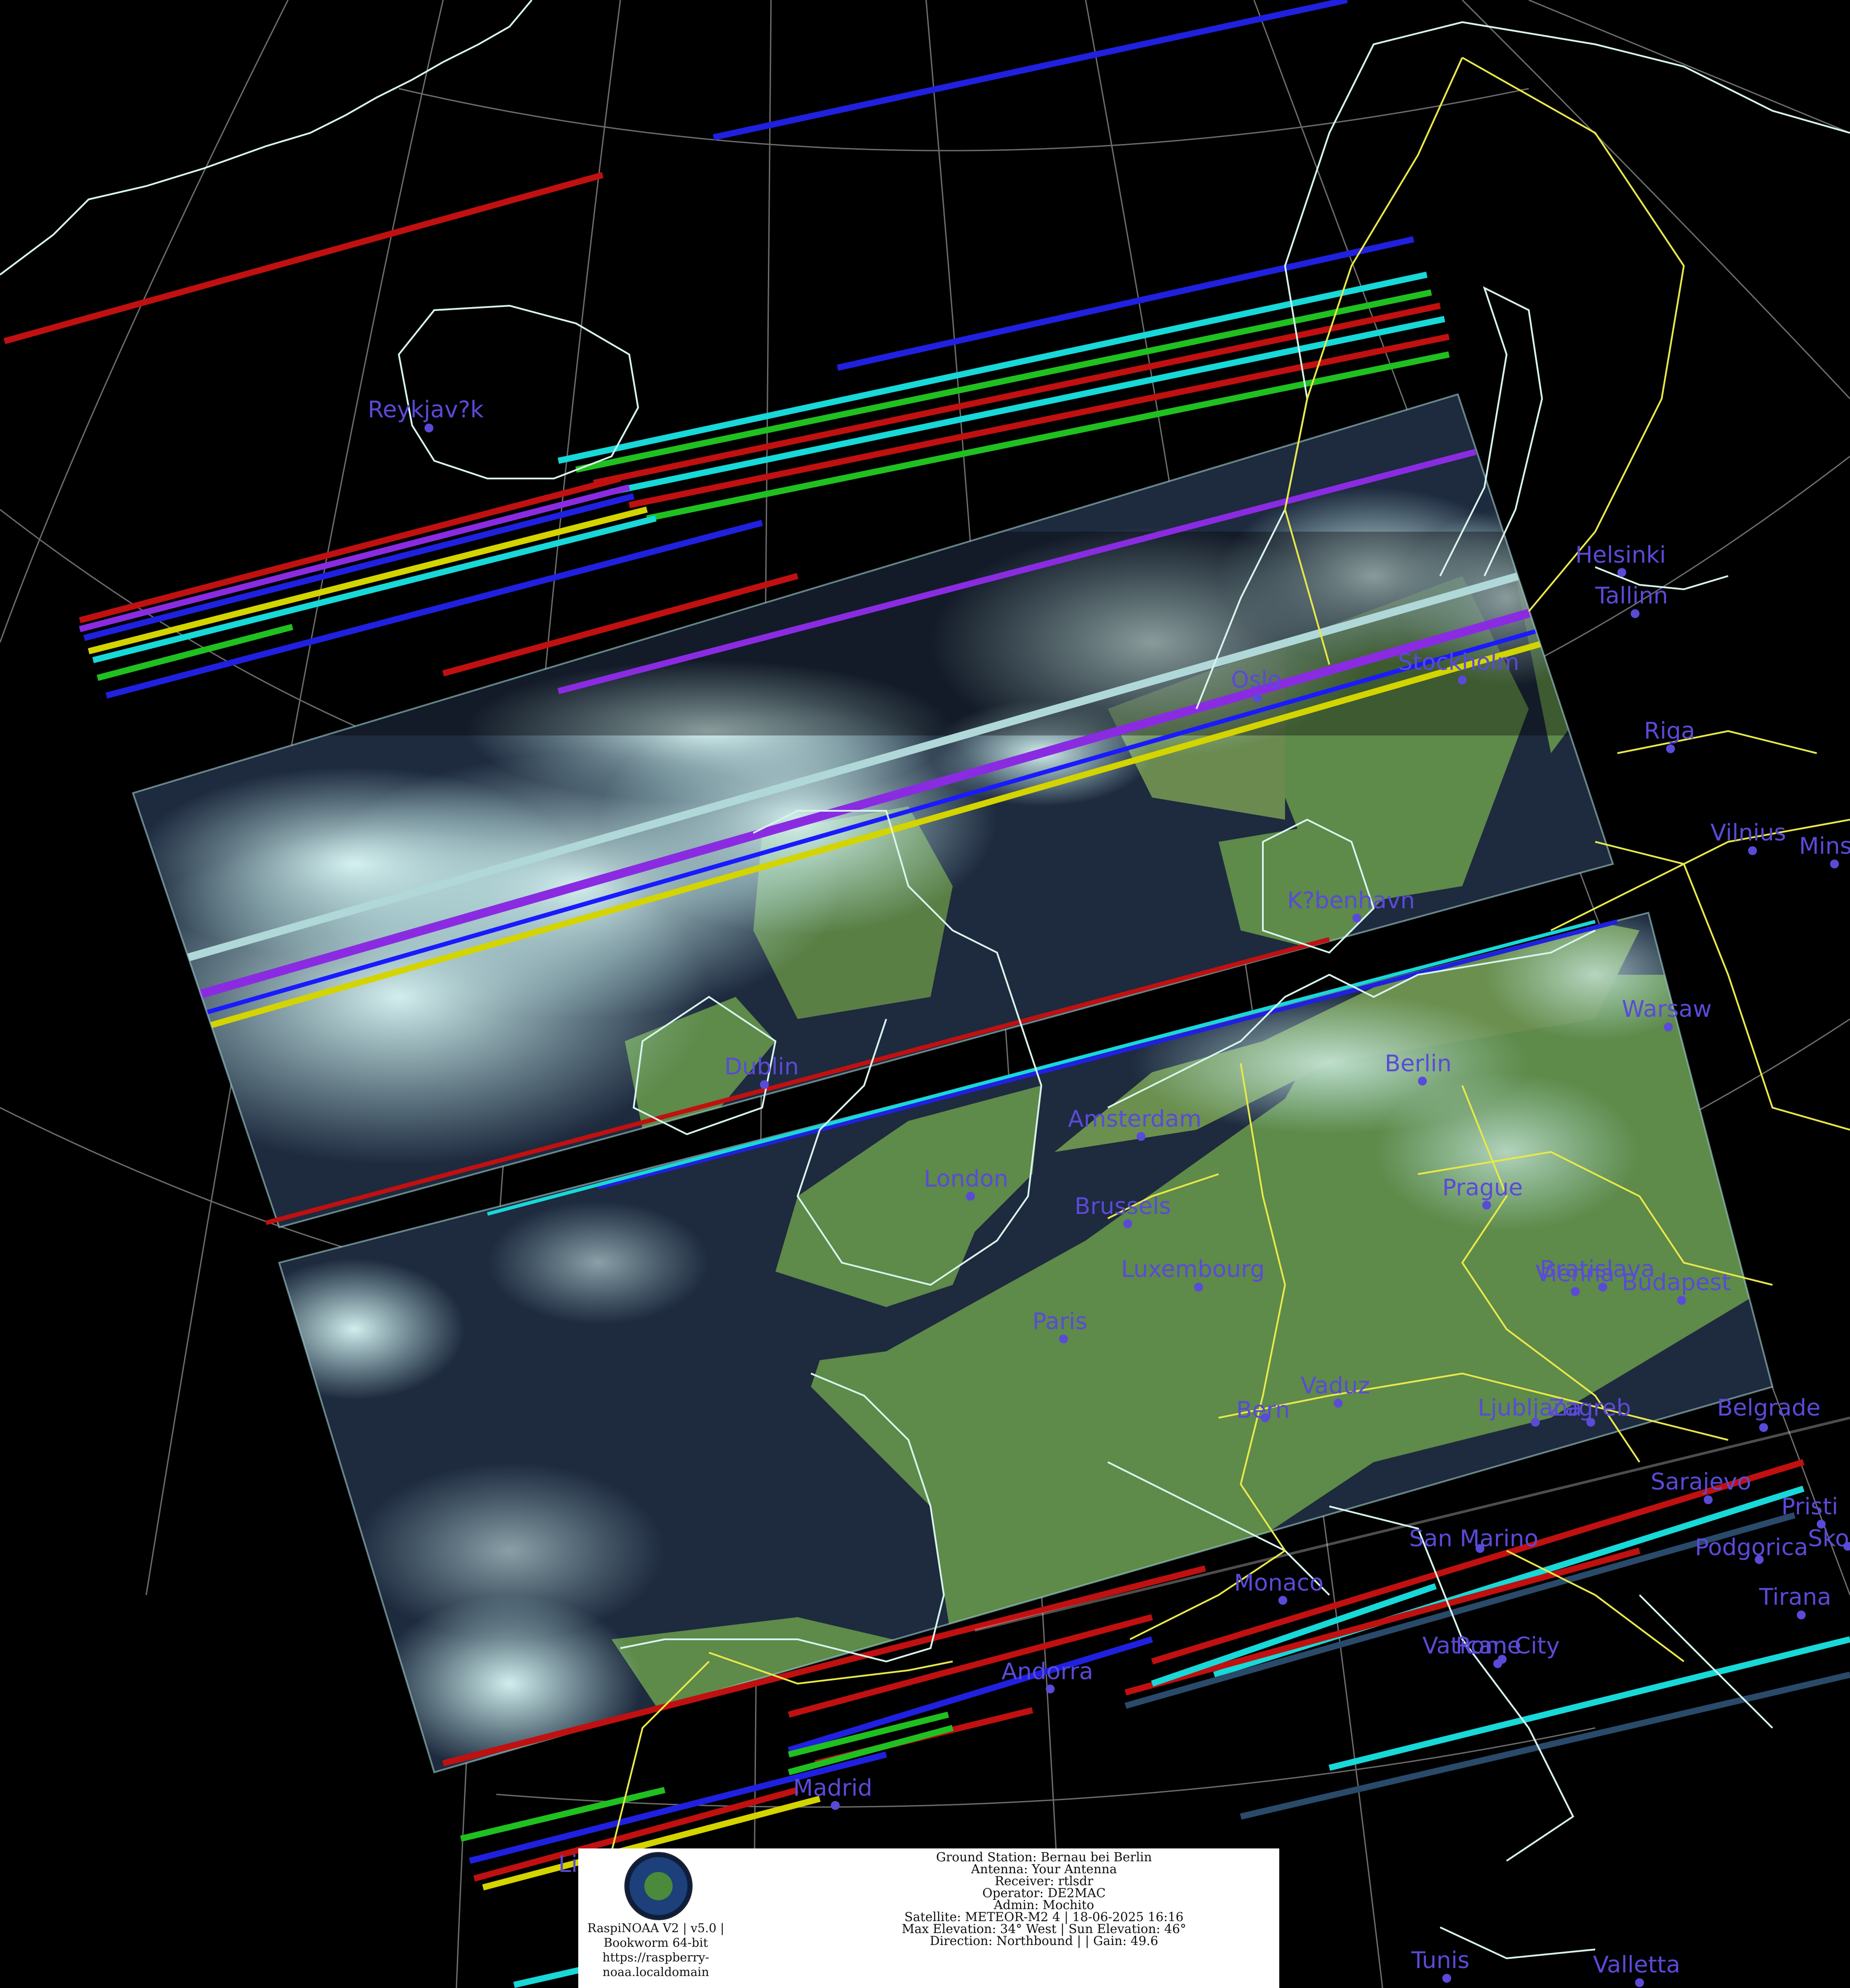  I want to click on city-label-bern: Bern, so click(1263, 1410).